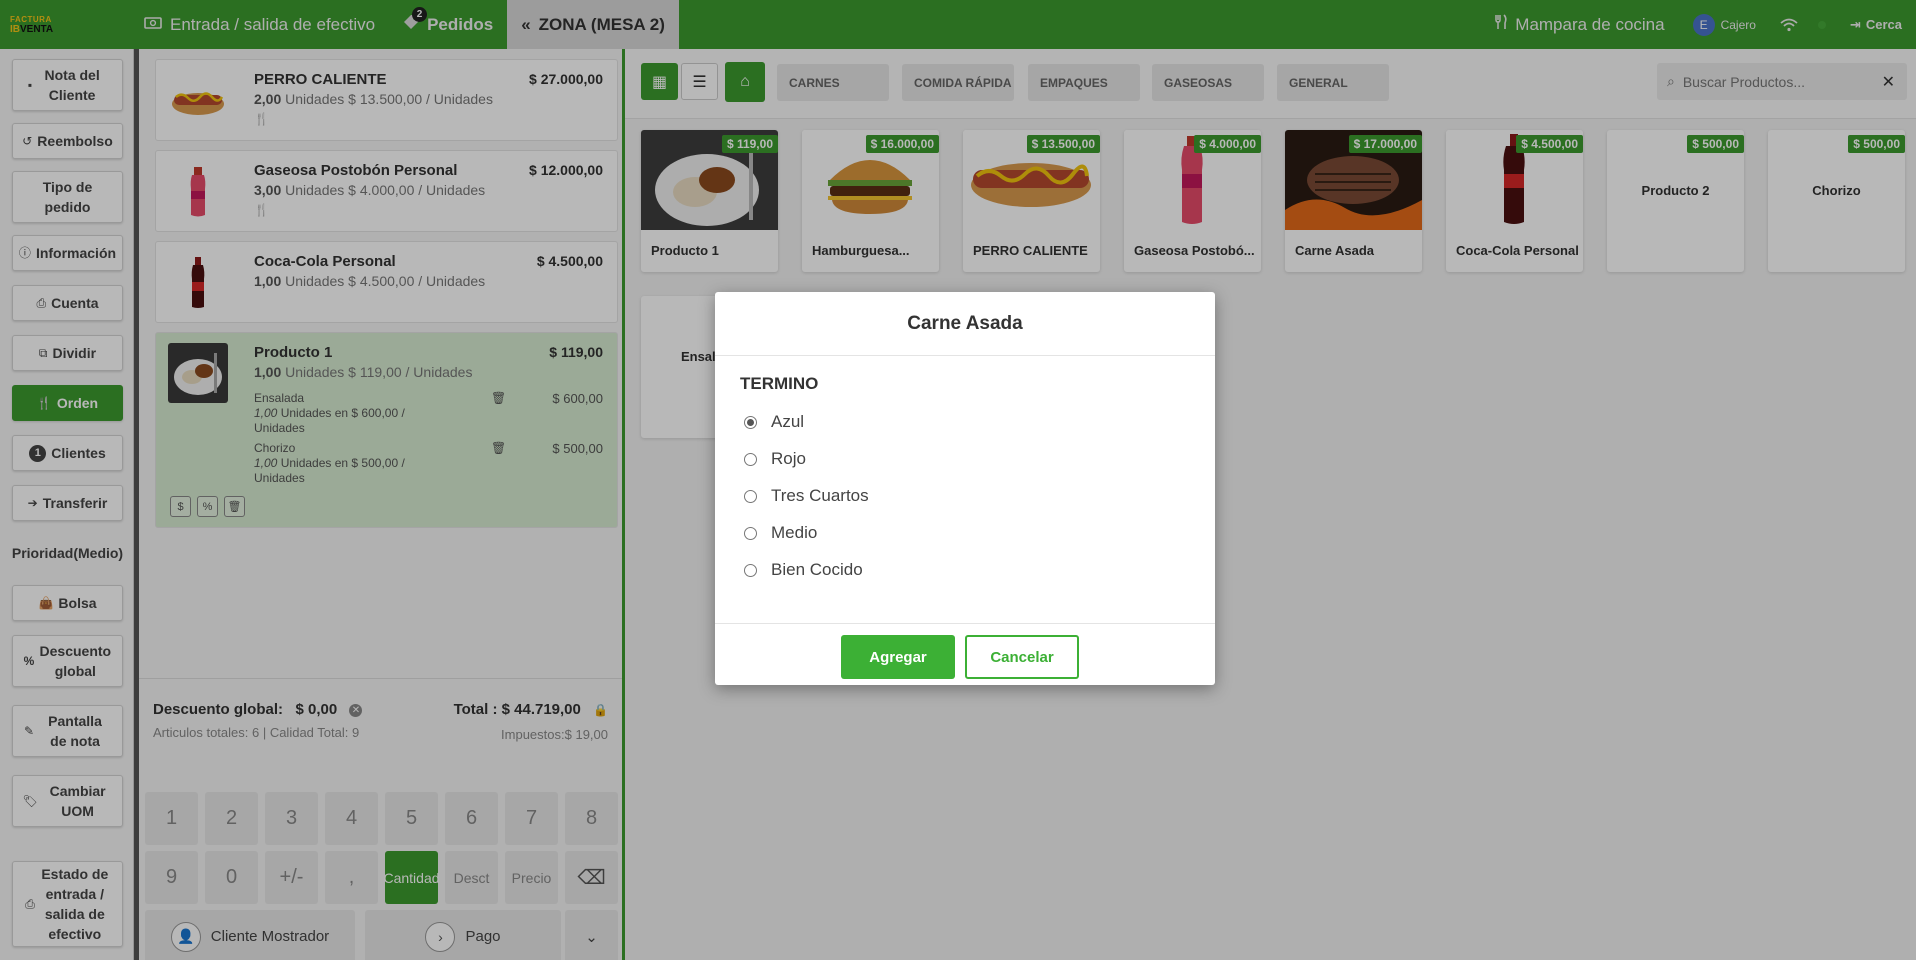 This screenshot has height=960, width=1916. I want to click on dialog-footer: Agregar Cancelar, so click(965, 654).